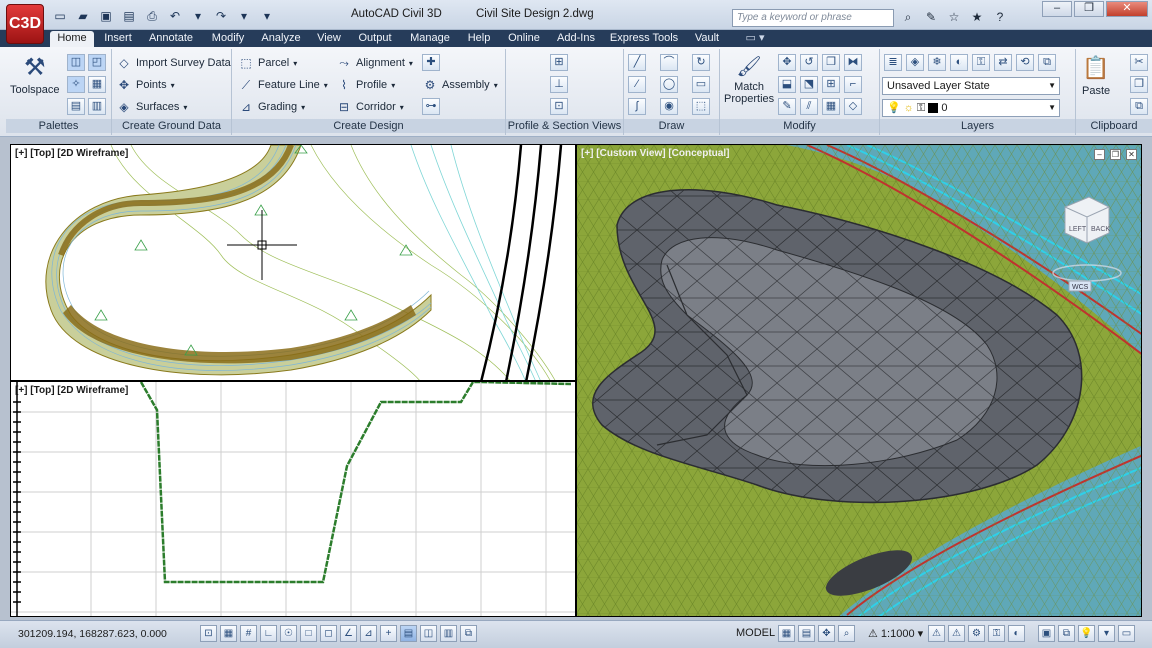 This screenshot has width=1152, height=648. Describe the element at coordinates (283, 85) in the screenshot. I see `feature-line-button: ⟋ Feature Line ▾` at that location.